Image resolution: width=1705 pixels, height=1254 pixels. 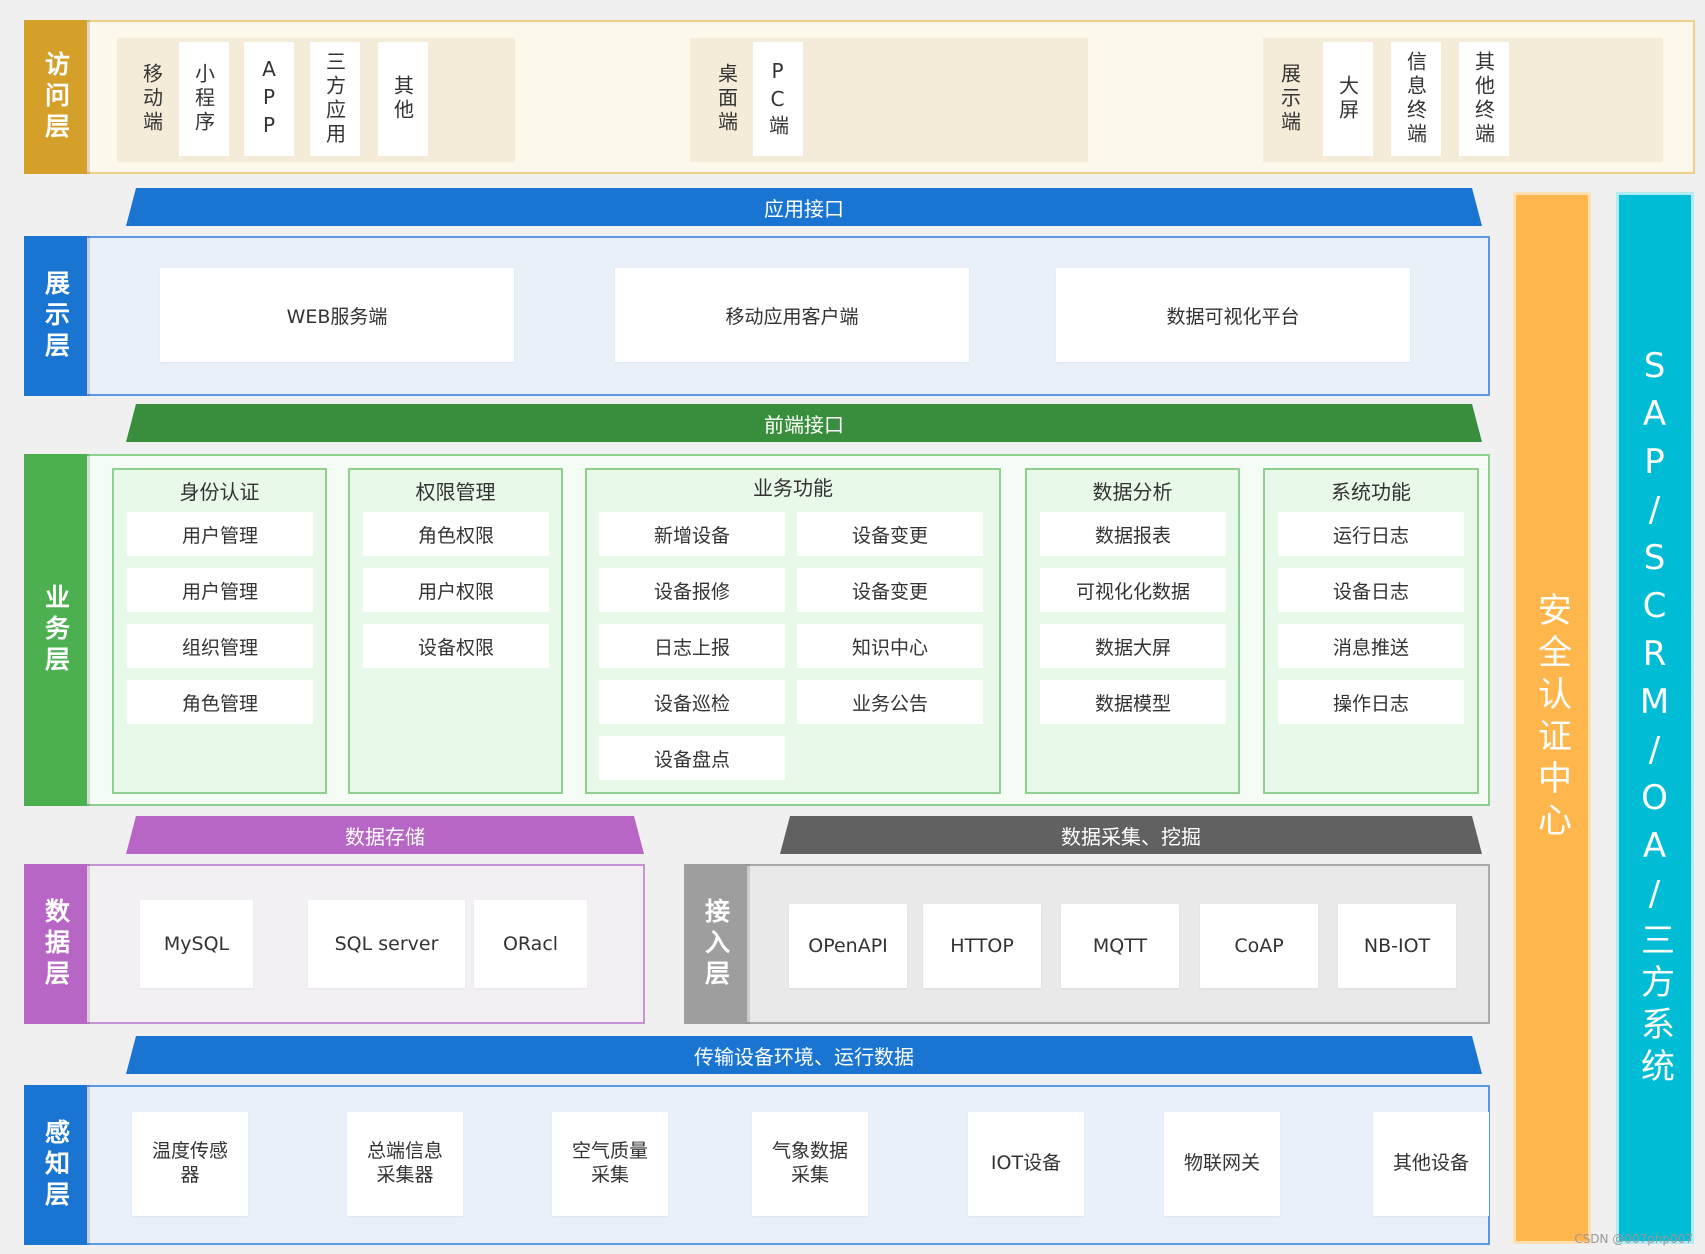 I want to click on analysis-item-0: 数据报表, so click(x=1133, y=534).